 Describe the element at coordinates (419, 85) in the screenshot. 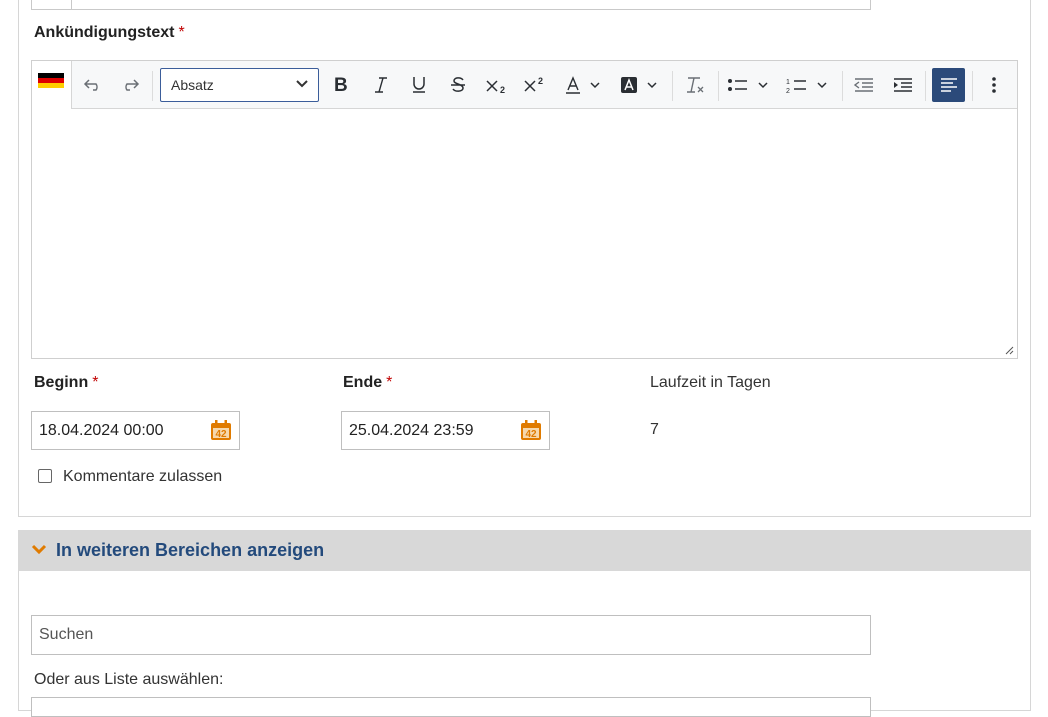

I see `underline-icon` at that location.